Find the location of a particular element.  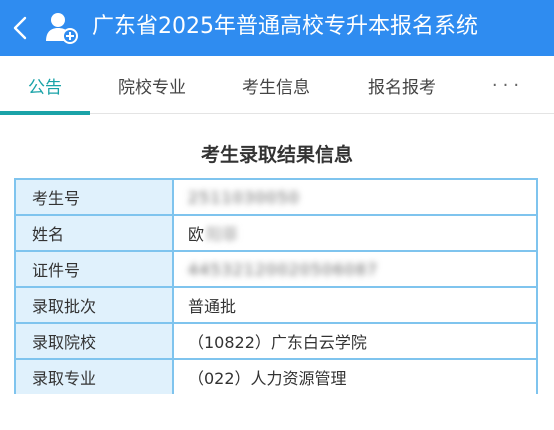

tab-label: 报名报考 is located at coordinates (402, 87).